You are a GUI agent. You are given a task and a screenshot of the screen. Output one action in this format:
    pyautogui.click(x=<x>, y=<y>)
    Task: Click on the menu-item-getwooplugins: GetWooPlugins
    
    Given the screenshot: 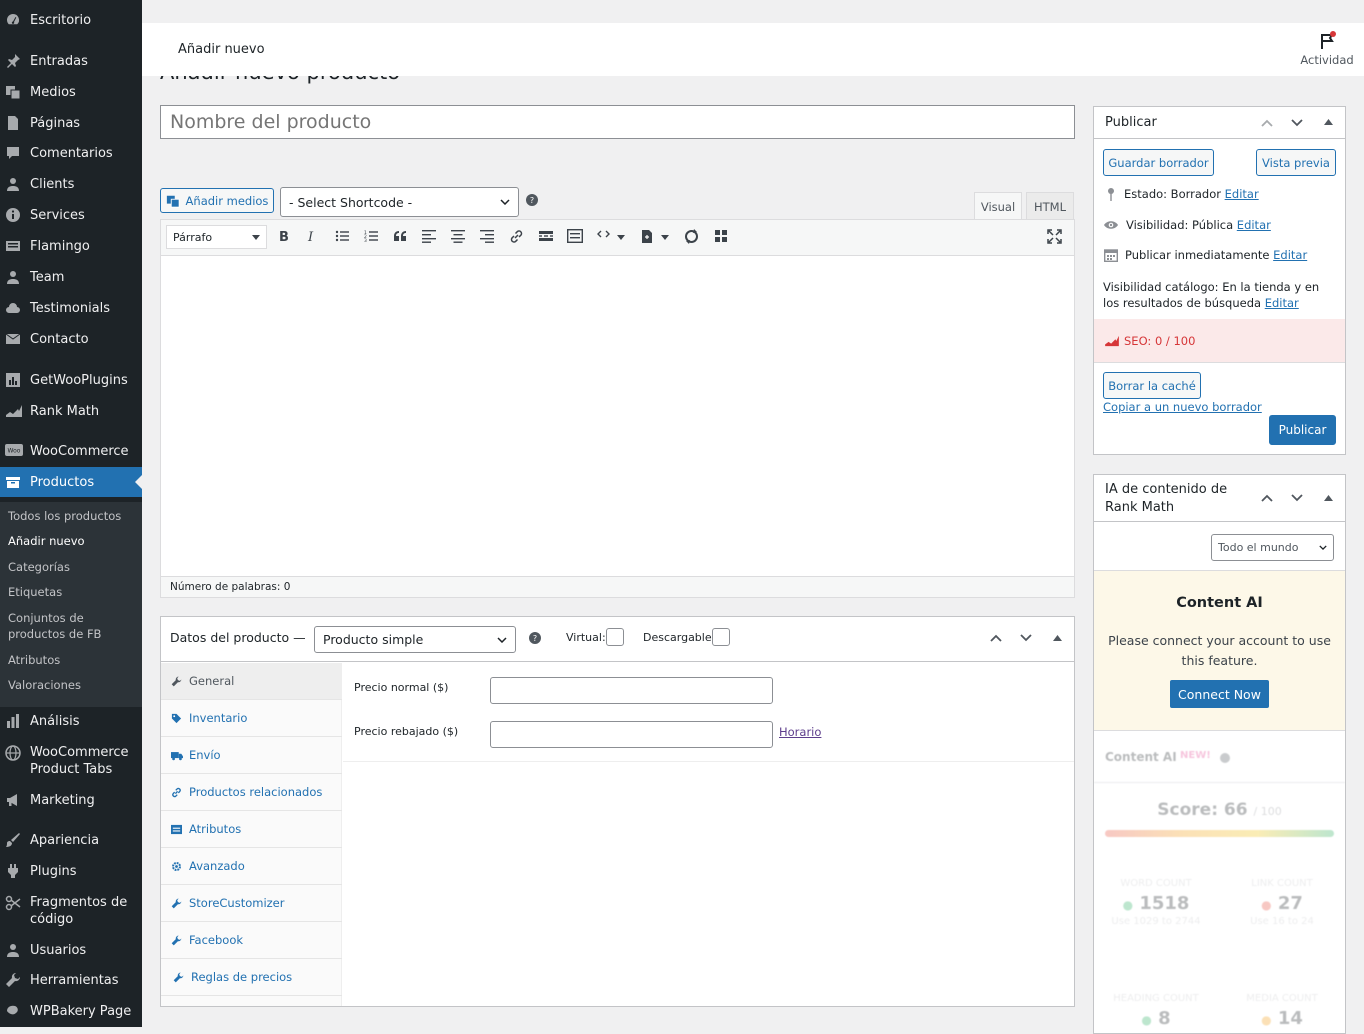 What is the action you would take?
    pyautogui.click(x=71, y=380)
    